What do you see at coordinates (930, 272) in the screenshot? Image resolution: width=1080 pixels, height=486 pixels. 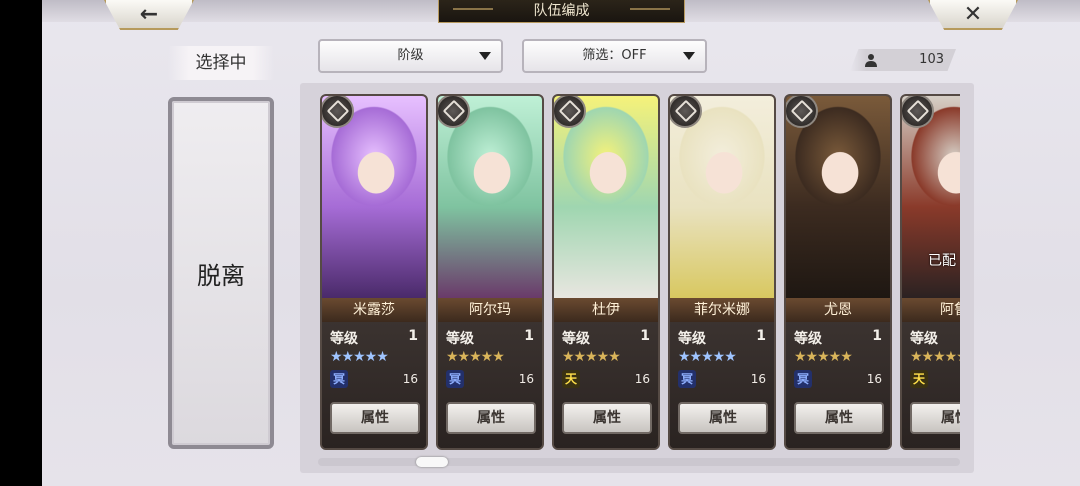 I see `character-card: 已配 阿鲁 等级 1 ★★★★★ 天 16 属性` at bounding box center [930, 272].